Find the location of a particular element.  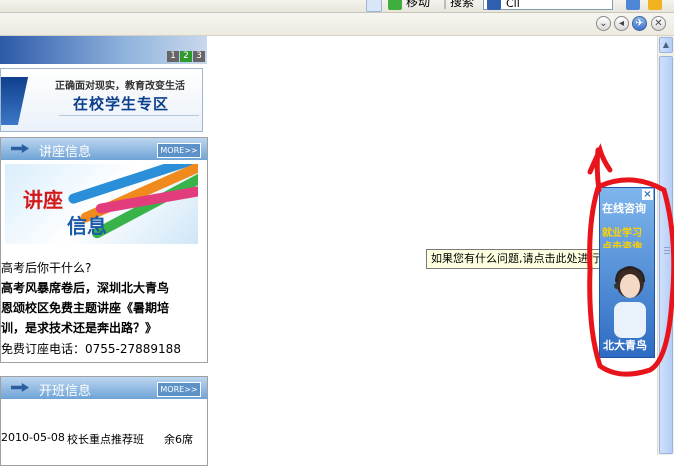

online-consult-widget: × 在线咨询 就业学习 点击咨询 北大青鸟 is located at coordinates (627, 272).